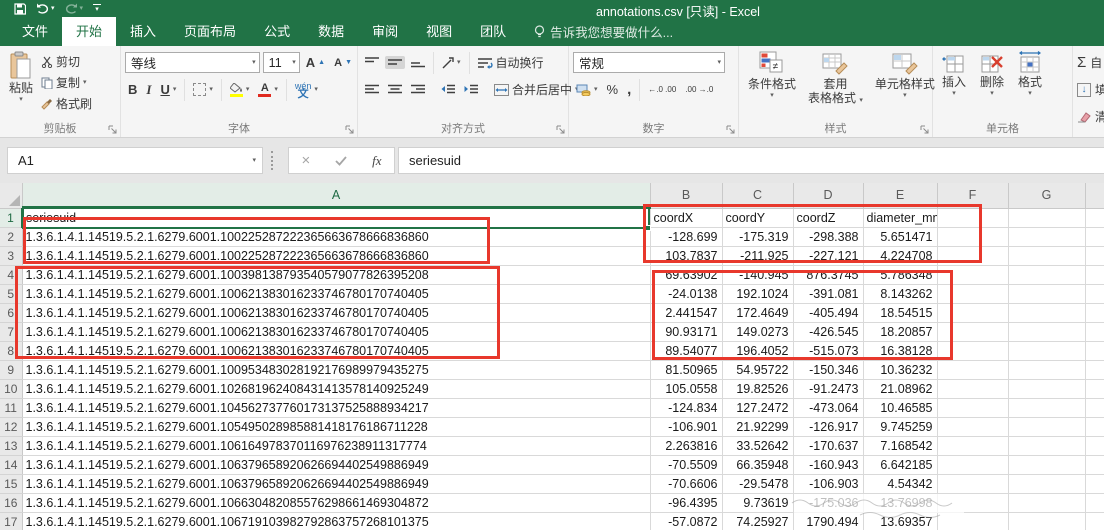 Image resolution: width=1104 pixels, height=530 pixels. What do you see at coordinates (973, 408) in the screenshot?
I see `cell-F11` at bounding box center [973, 408].